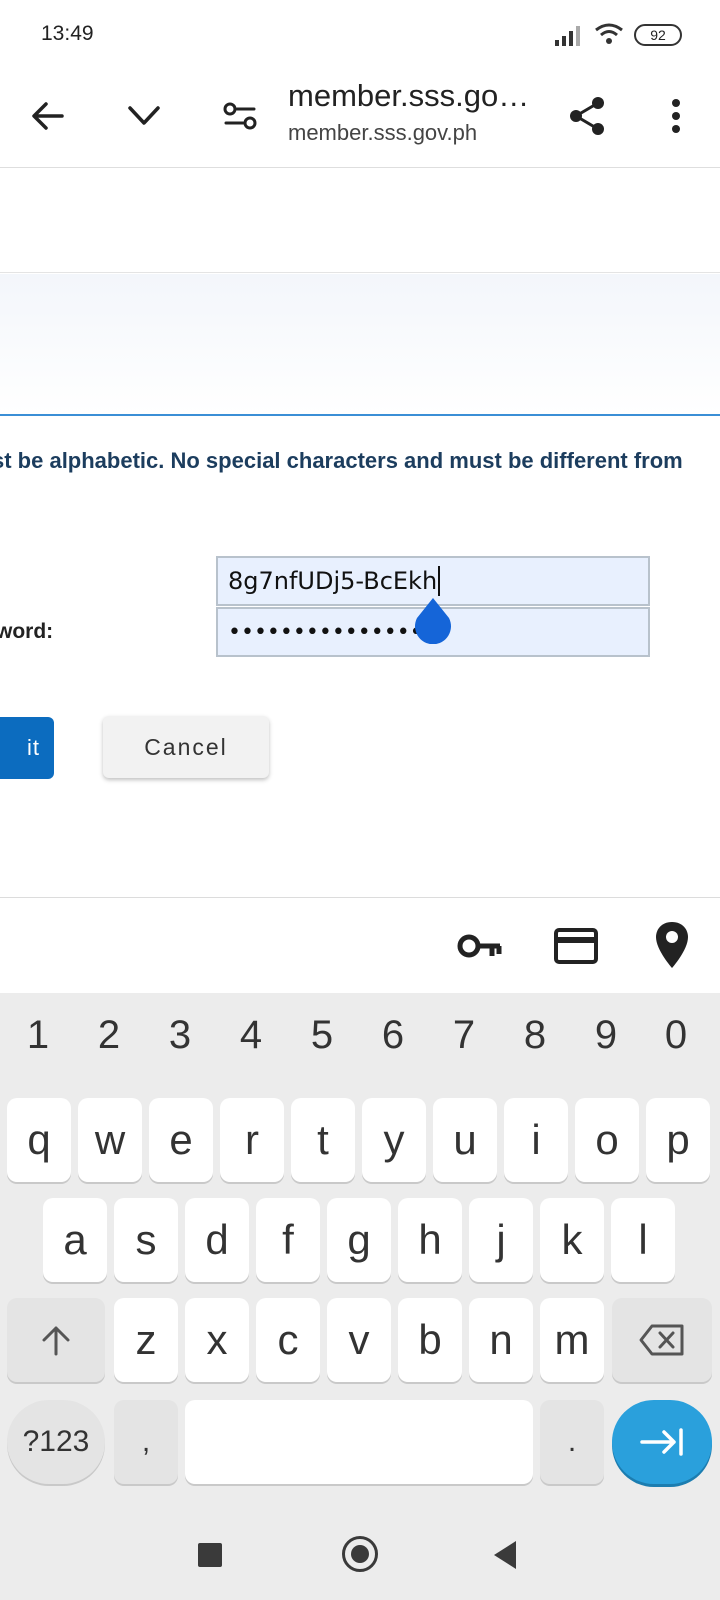  I want to click on browser-toolbar: member.sss.go… member.sss.gov.ph, so click(360, 118).